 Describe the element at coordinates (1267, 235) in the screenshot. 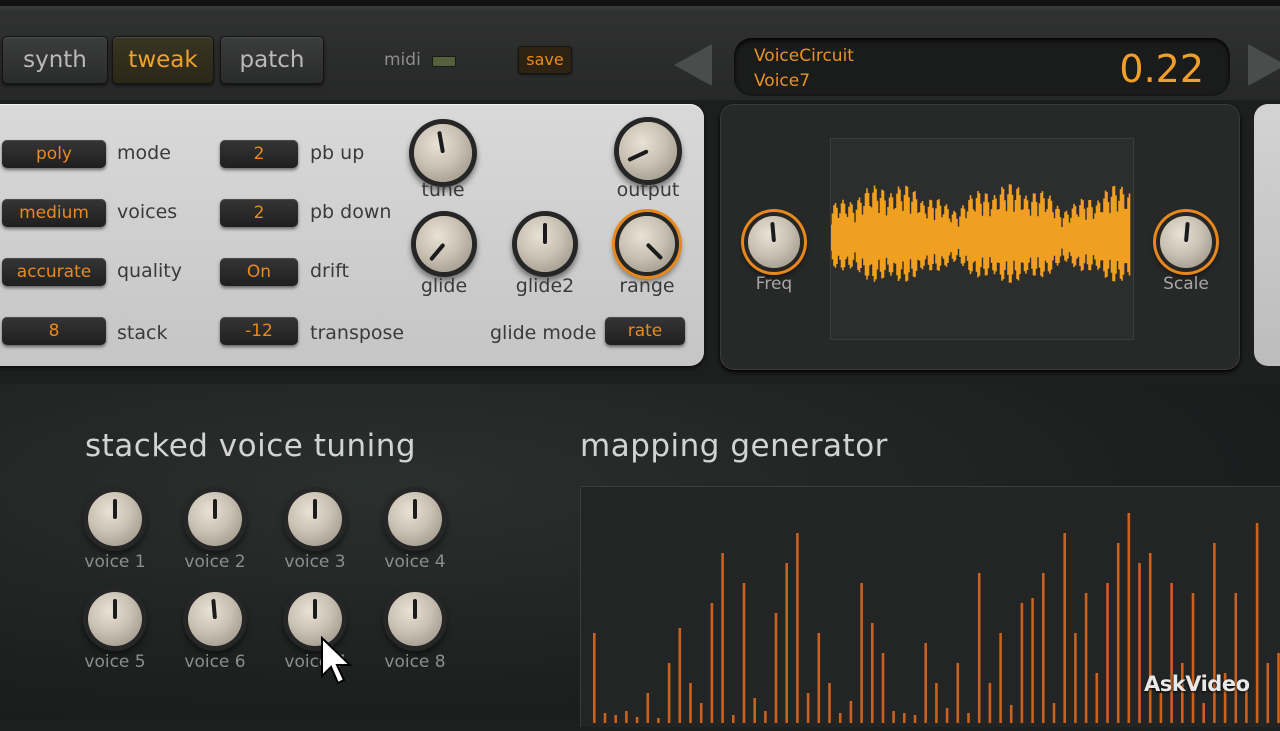

I see `side-panel-edge` at that location.